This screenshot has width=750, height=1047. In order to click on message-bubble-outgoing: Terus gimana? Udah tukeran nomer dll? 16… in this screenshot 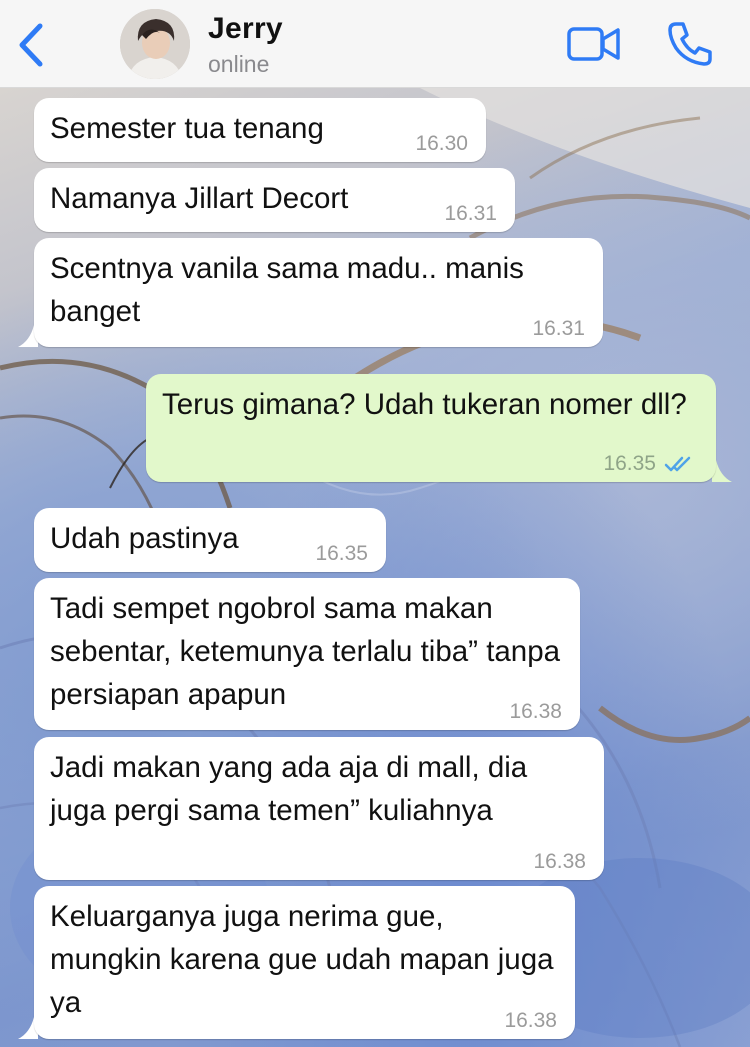, I will do `click(431, 428)`.